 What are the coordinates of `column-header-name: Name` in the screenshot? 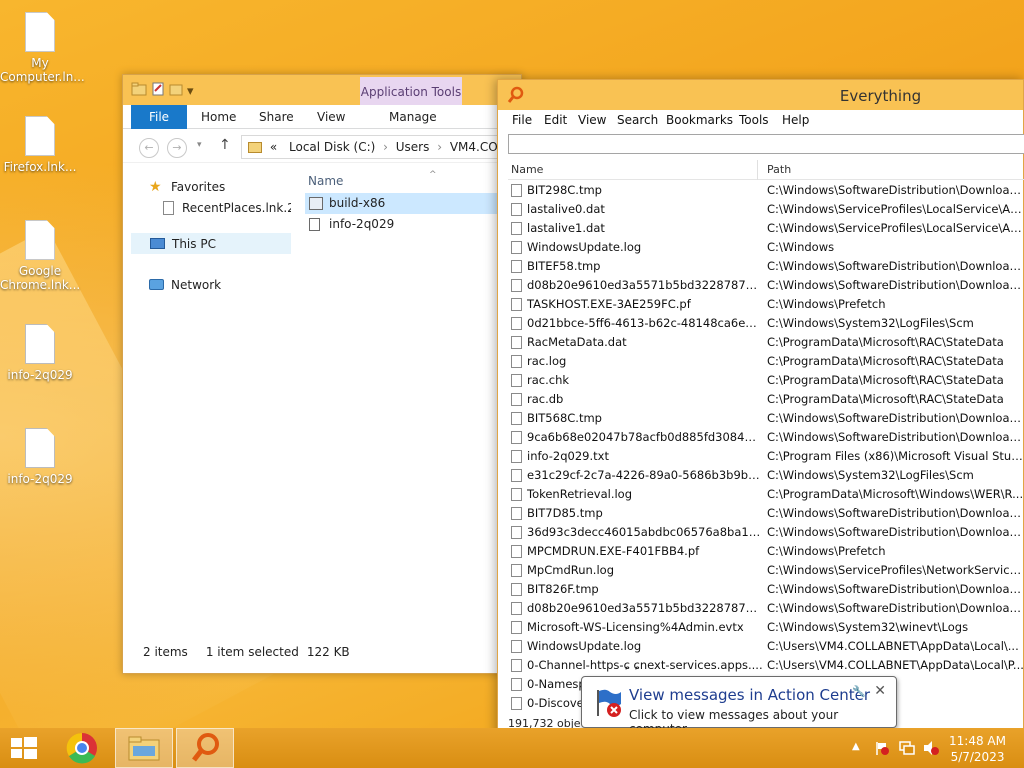 It's located at (527, 169).